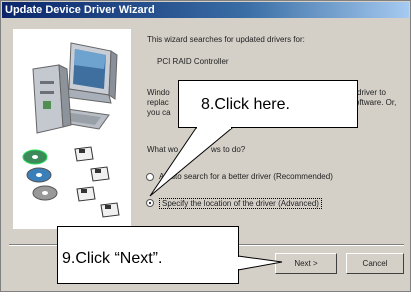  Describe the element at coordinates (148, 255) in the screenshot. I see `click-next-callout: 9.Click “Next”.` at that location.